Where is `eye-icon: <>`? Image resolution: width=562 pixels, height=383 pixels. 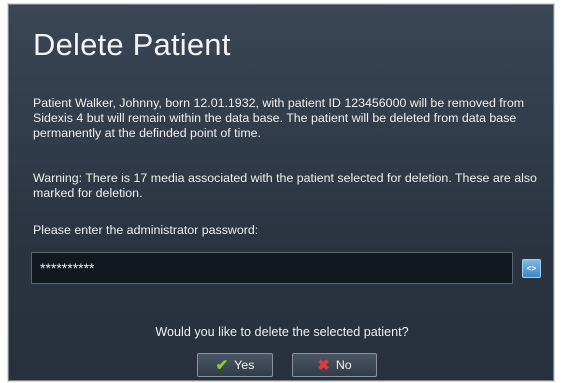
eye-icon: <> is located at coordinates (531, 268).